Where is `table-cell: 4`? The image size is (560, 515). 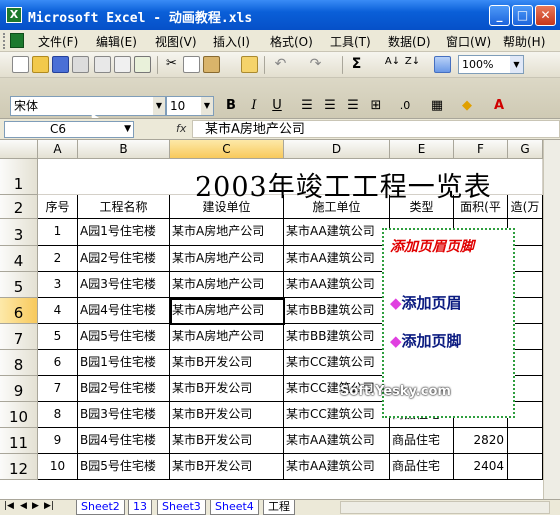 table-cell: 4 is located at coordinates (58, 311).